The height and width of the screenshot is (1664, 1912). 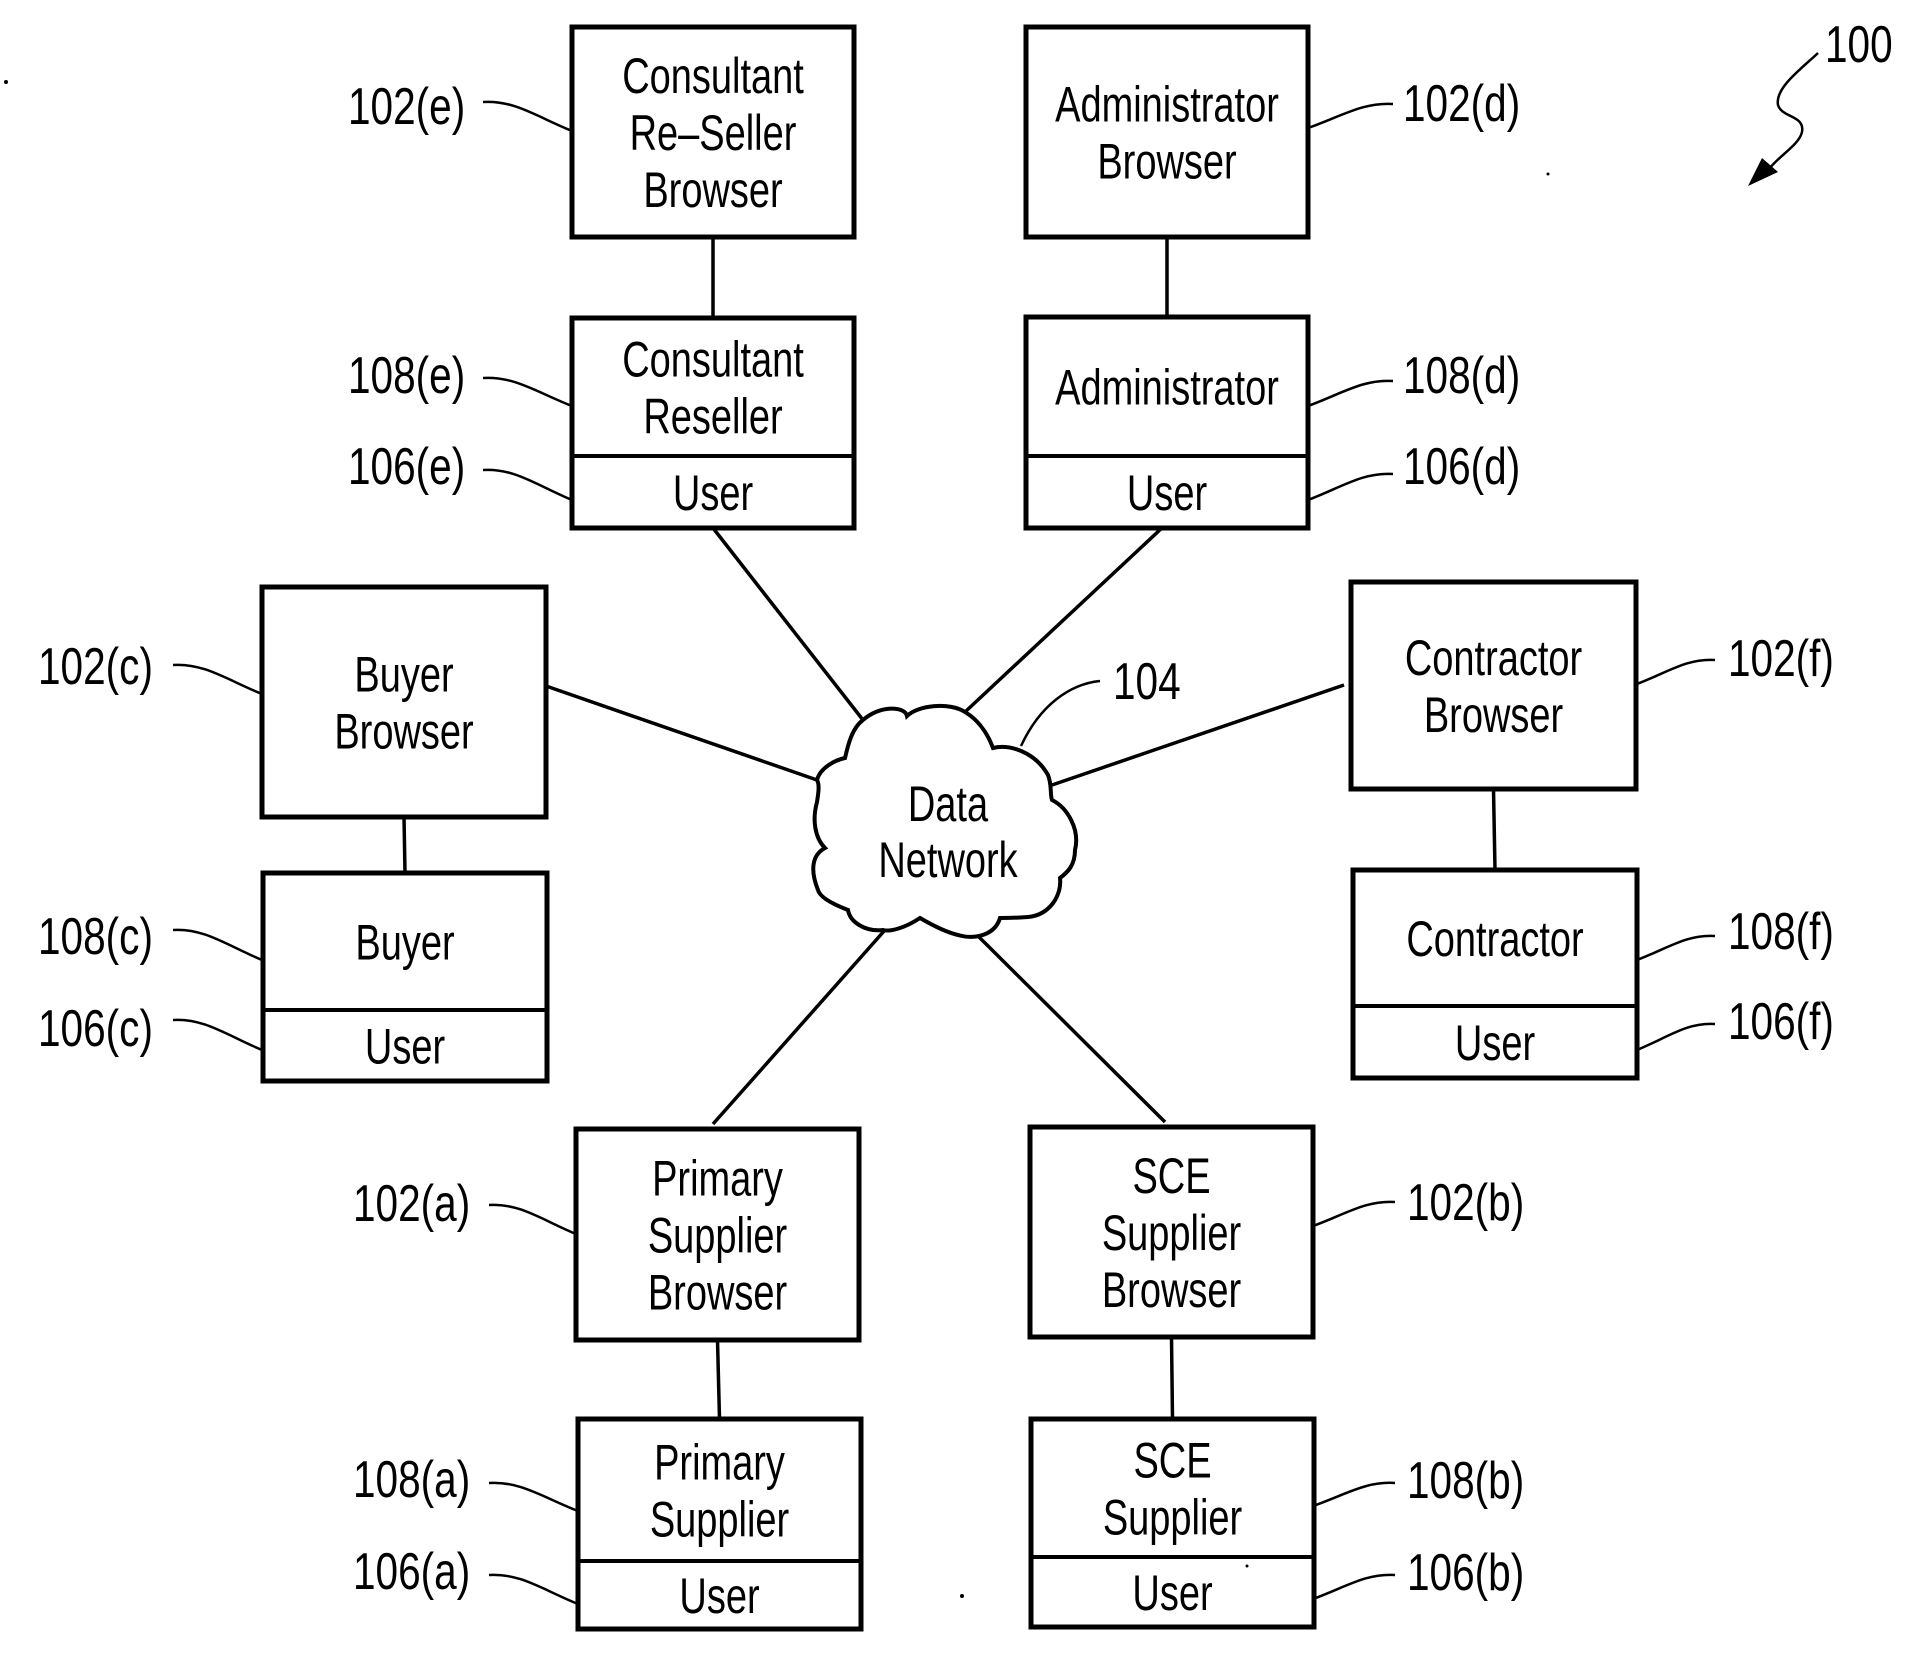 I want to click on role-label-line: Reseller, so click(x=713, y=417).